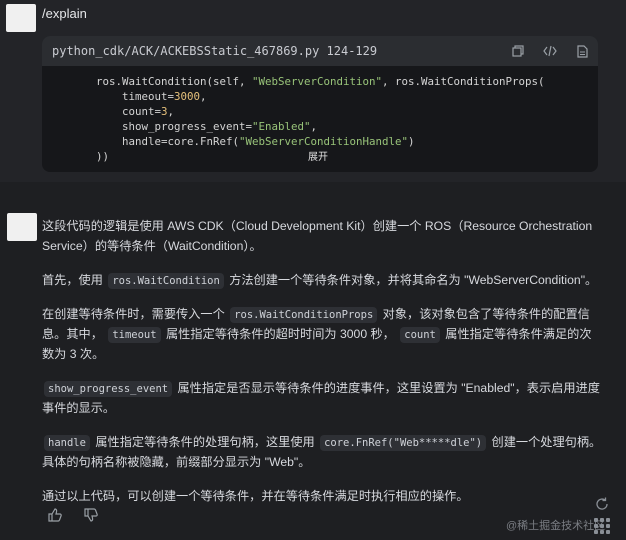 The width and height of the screenshot is (626, 540). I want to click on inline-code: timeout, so click(134, 335).